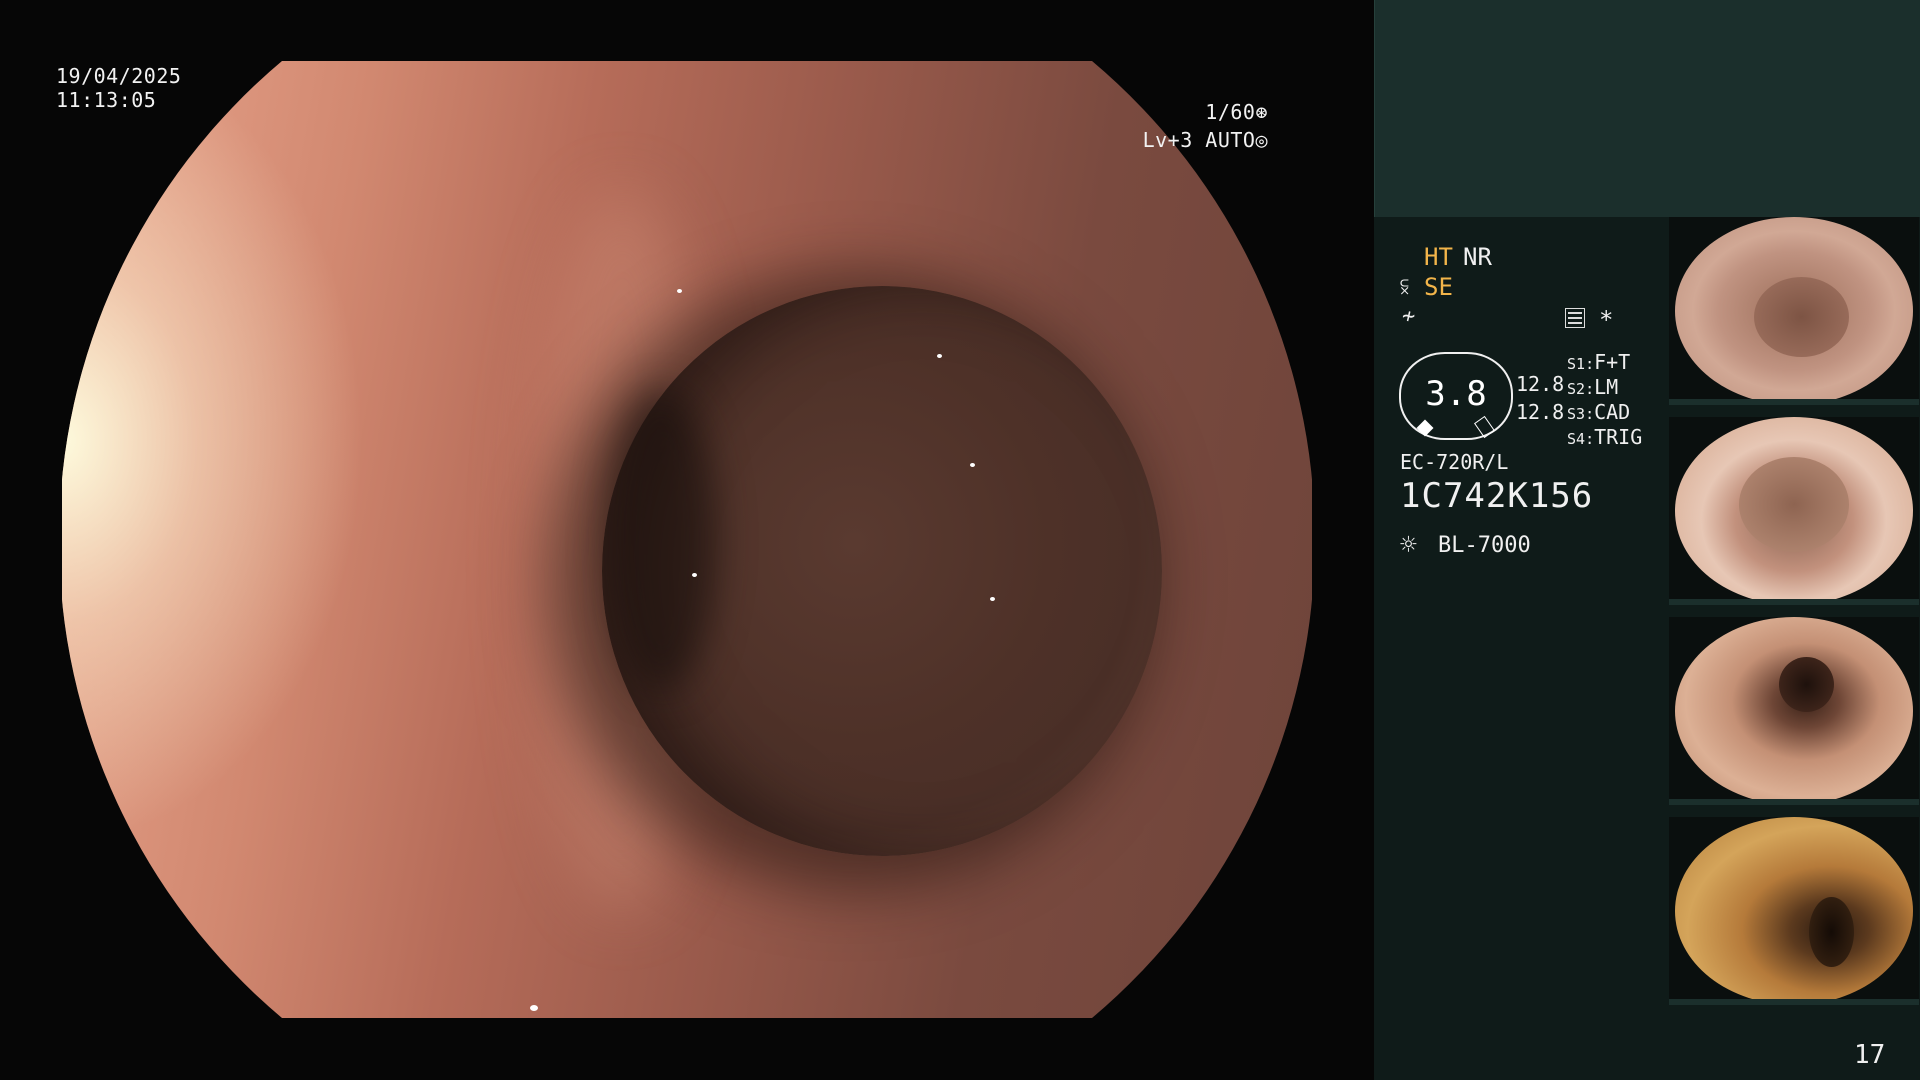 The width and height of the screenshot is (1920, 1080). I want to click on switch-value: CAD, so click(1612, 412).